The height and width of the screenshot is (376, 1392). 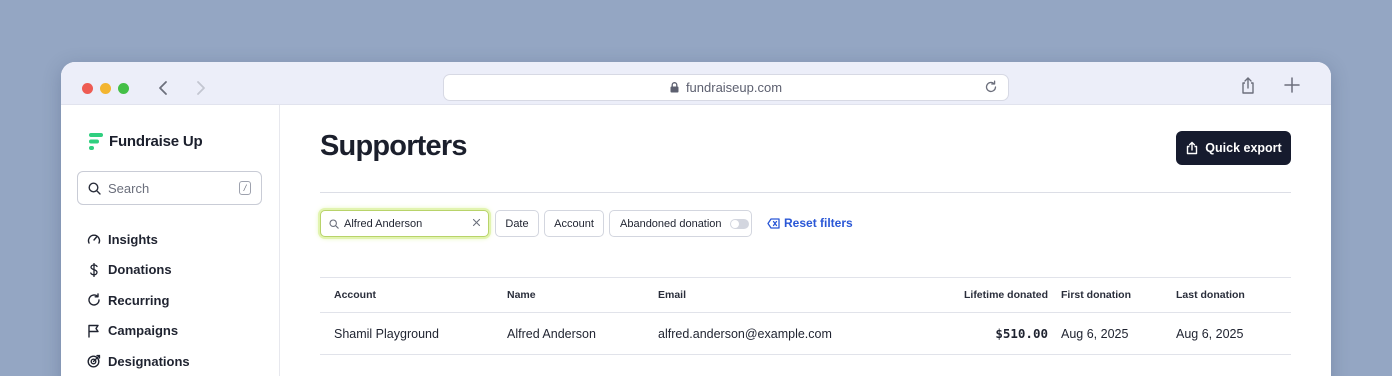 What do you see at coordinates (773, 223) in the screenshot?
I see `clear-filter-icon` at bounding box center [773, 223].